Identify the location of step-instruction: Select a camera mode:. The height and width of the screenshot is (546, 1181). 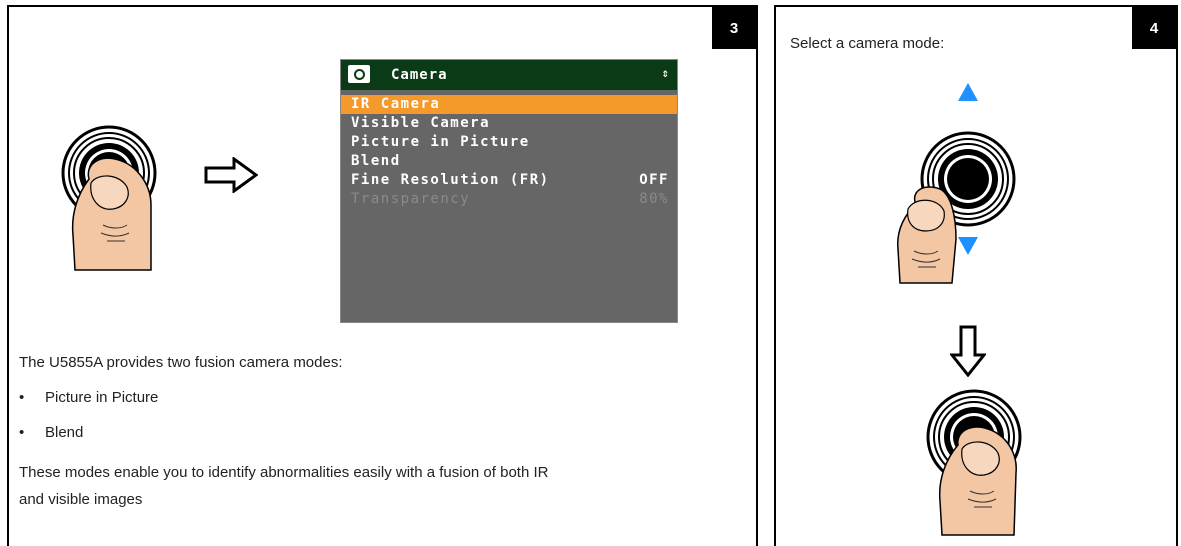
(867, 43).